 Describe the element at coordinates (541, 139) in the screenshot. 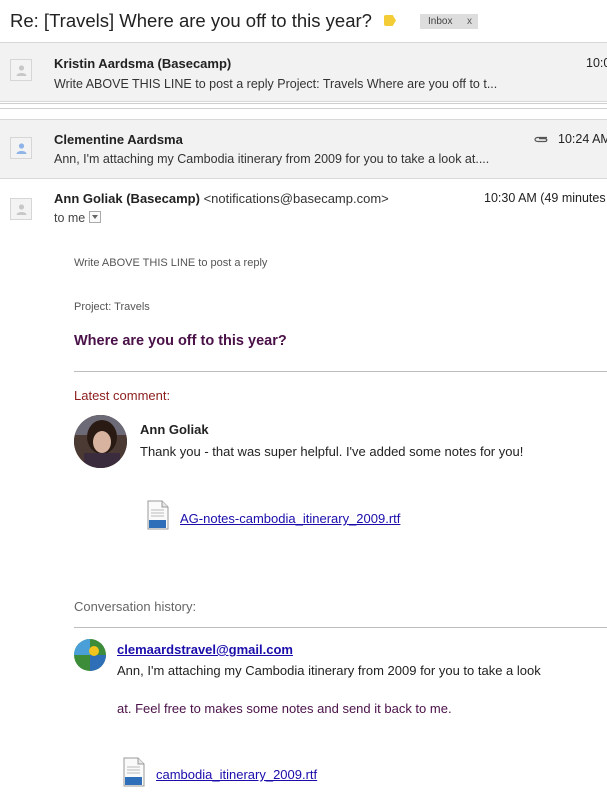

I see `paperclip-icon` at that location.